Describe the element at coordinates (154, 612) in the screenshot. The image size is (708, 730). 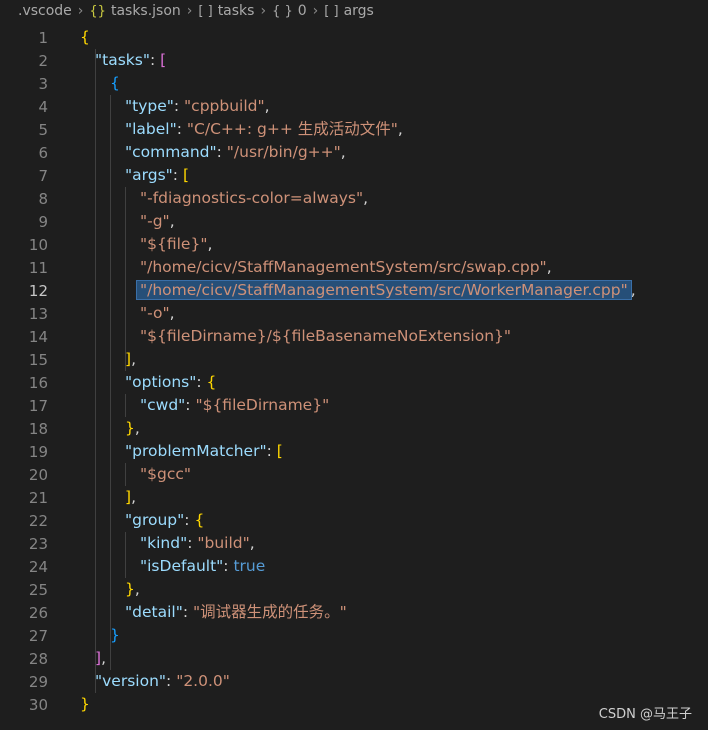
I see `json-key: "detail"` at that location.